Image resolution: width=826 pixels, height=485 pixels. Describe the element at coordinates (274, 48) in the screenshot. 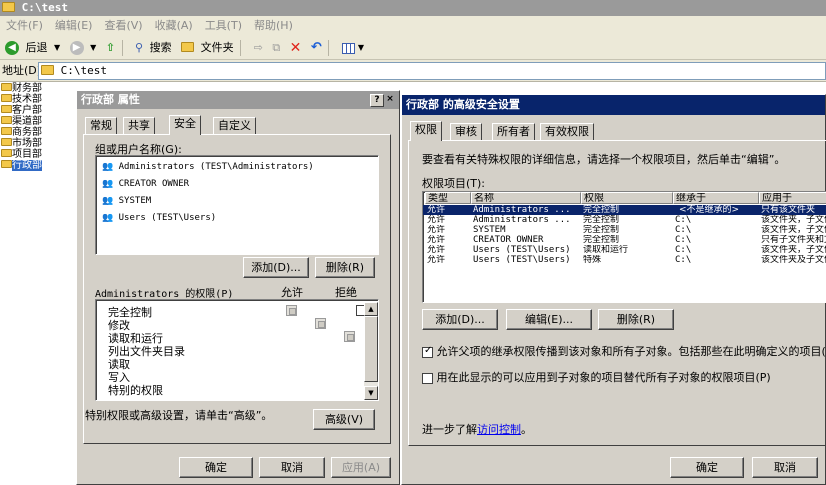

I see `copy-to-button: ⧉` at that location.